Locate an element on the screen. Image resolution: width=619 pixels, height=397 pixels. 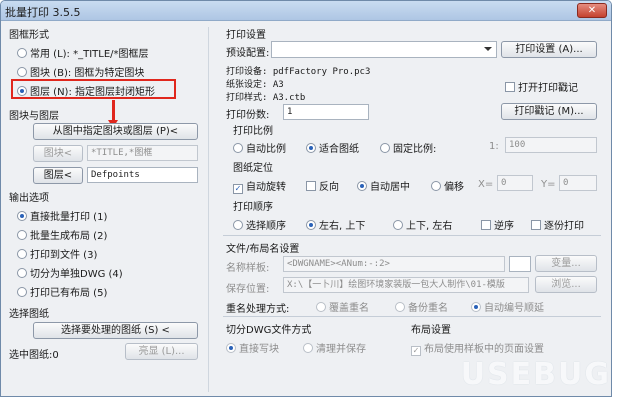
radio-output-file: 打印到文件 (3) is located at coordinates (57, 253).